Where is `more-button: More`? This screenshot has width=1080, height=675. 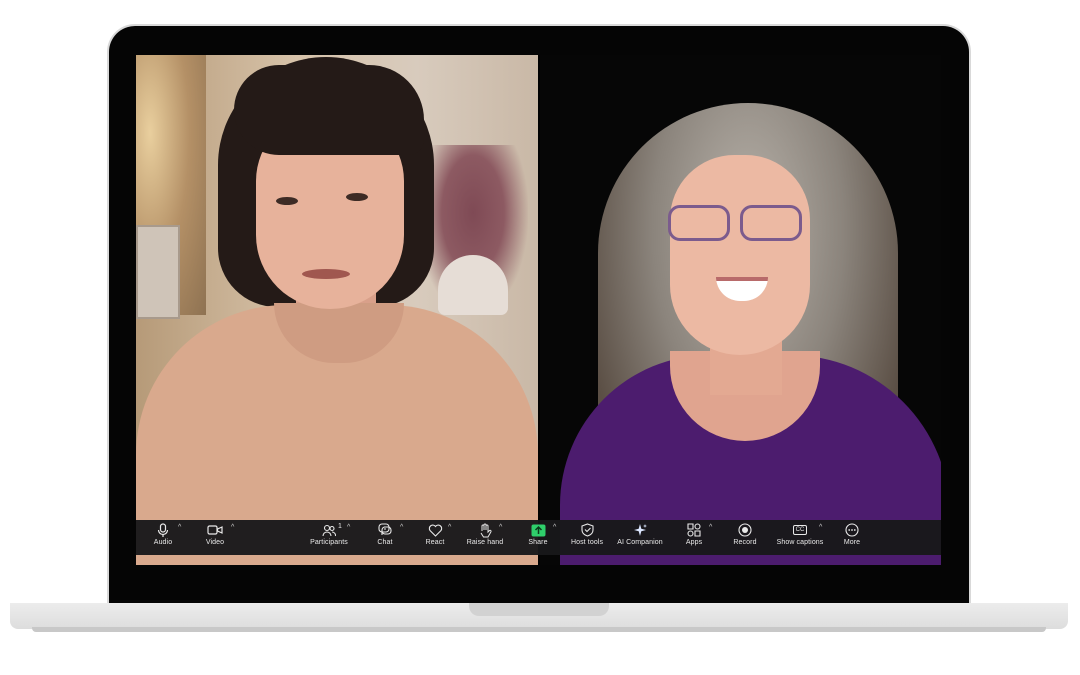 more-button: More is located at coordinates (852, 538).